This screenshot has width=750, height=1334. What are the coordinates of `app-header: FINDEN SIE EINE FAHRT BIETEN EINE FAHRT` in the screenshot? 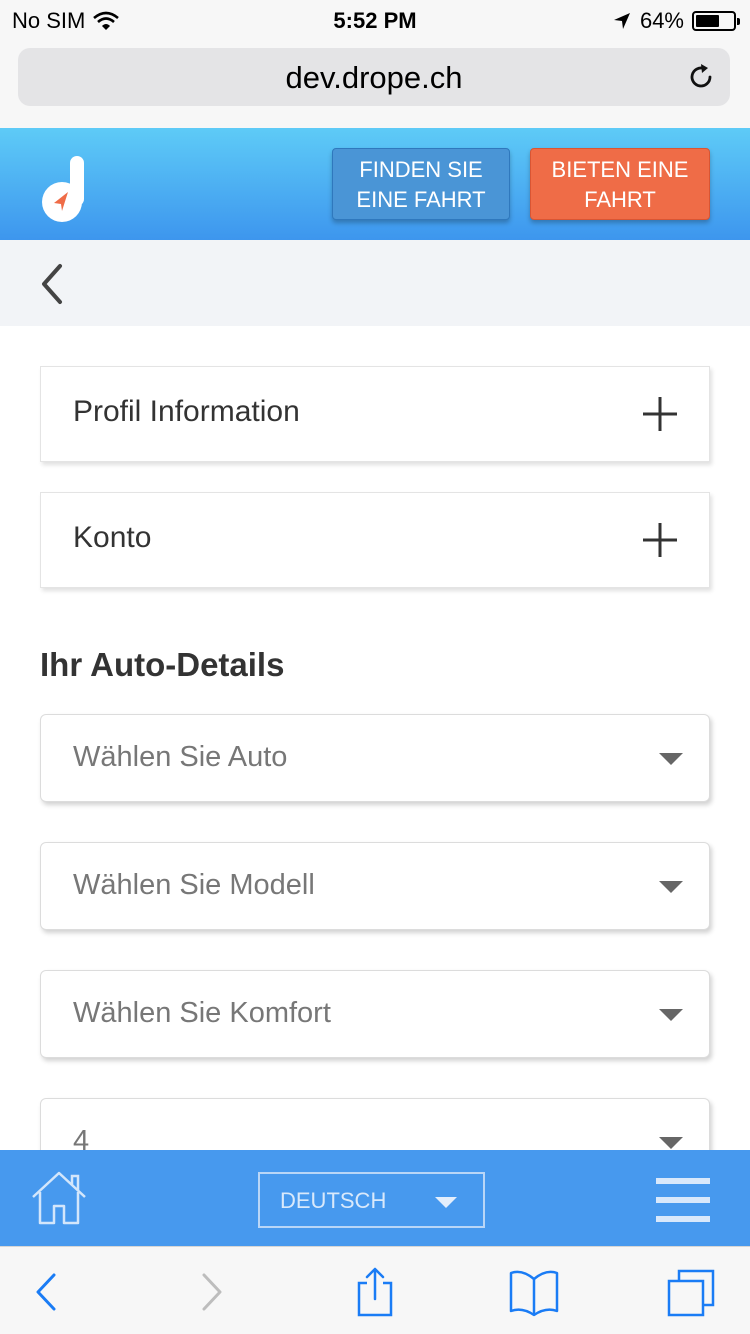 It's located at (375, 184).